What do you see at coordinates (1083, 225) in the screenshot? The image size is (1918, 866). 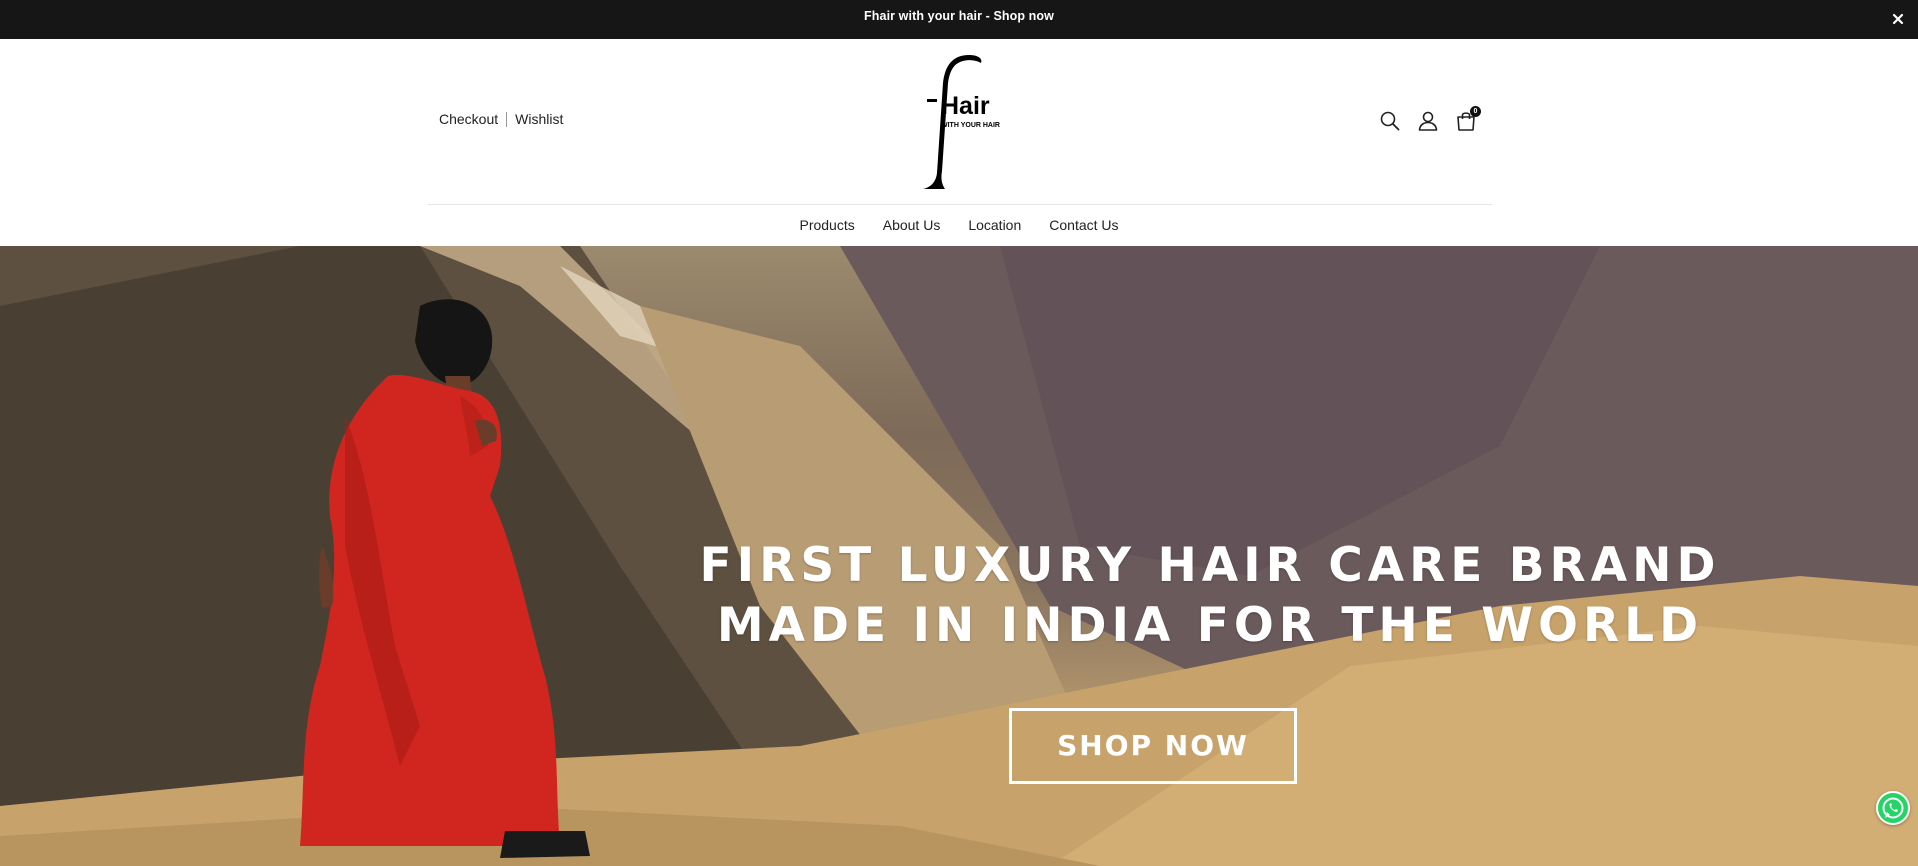 I see `nav-item-contact-us: Contact Us` at bounding box center [1083, 225].